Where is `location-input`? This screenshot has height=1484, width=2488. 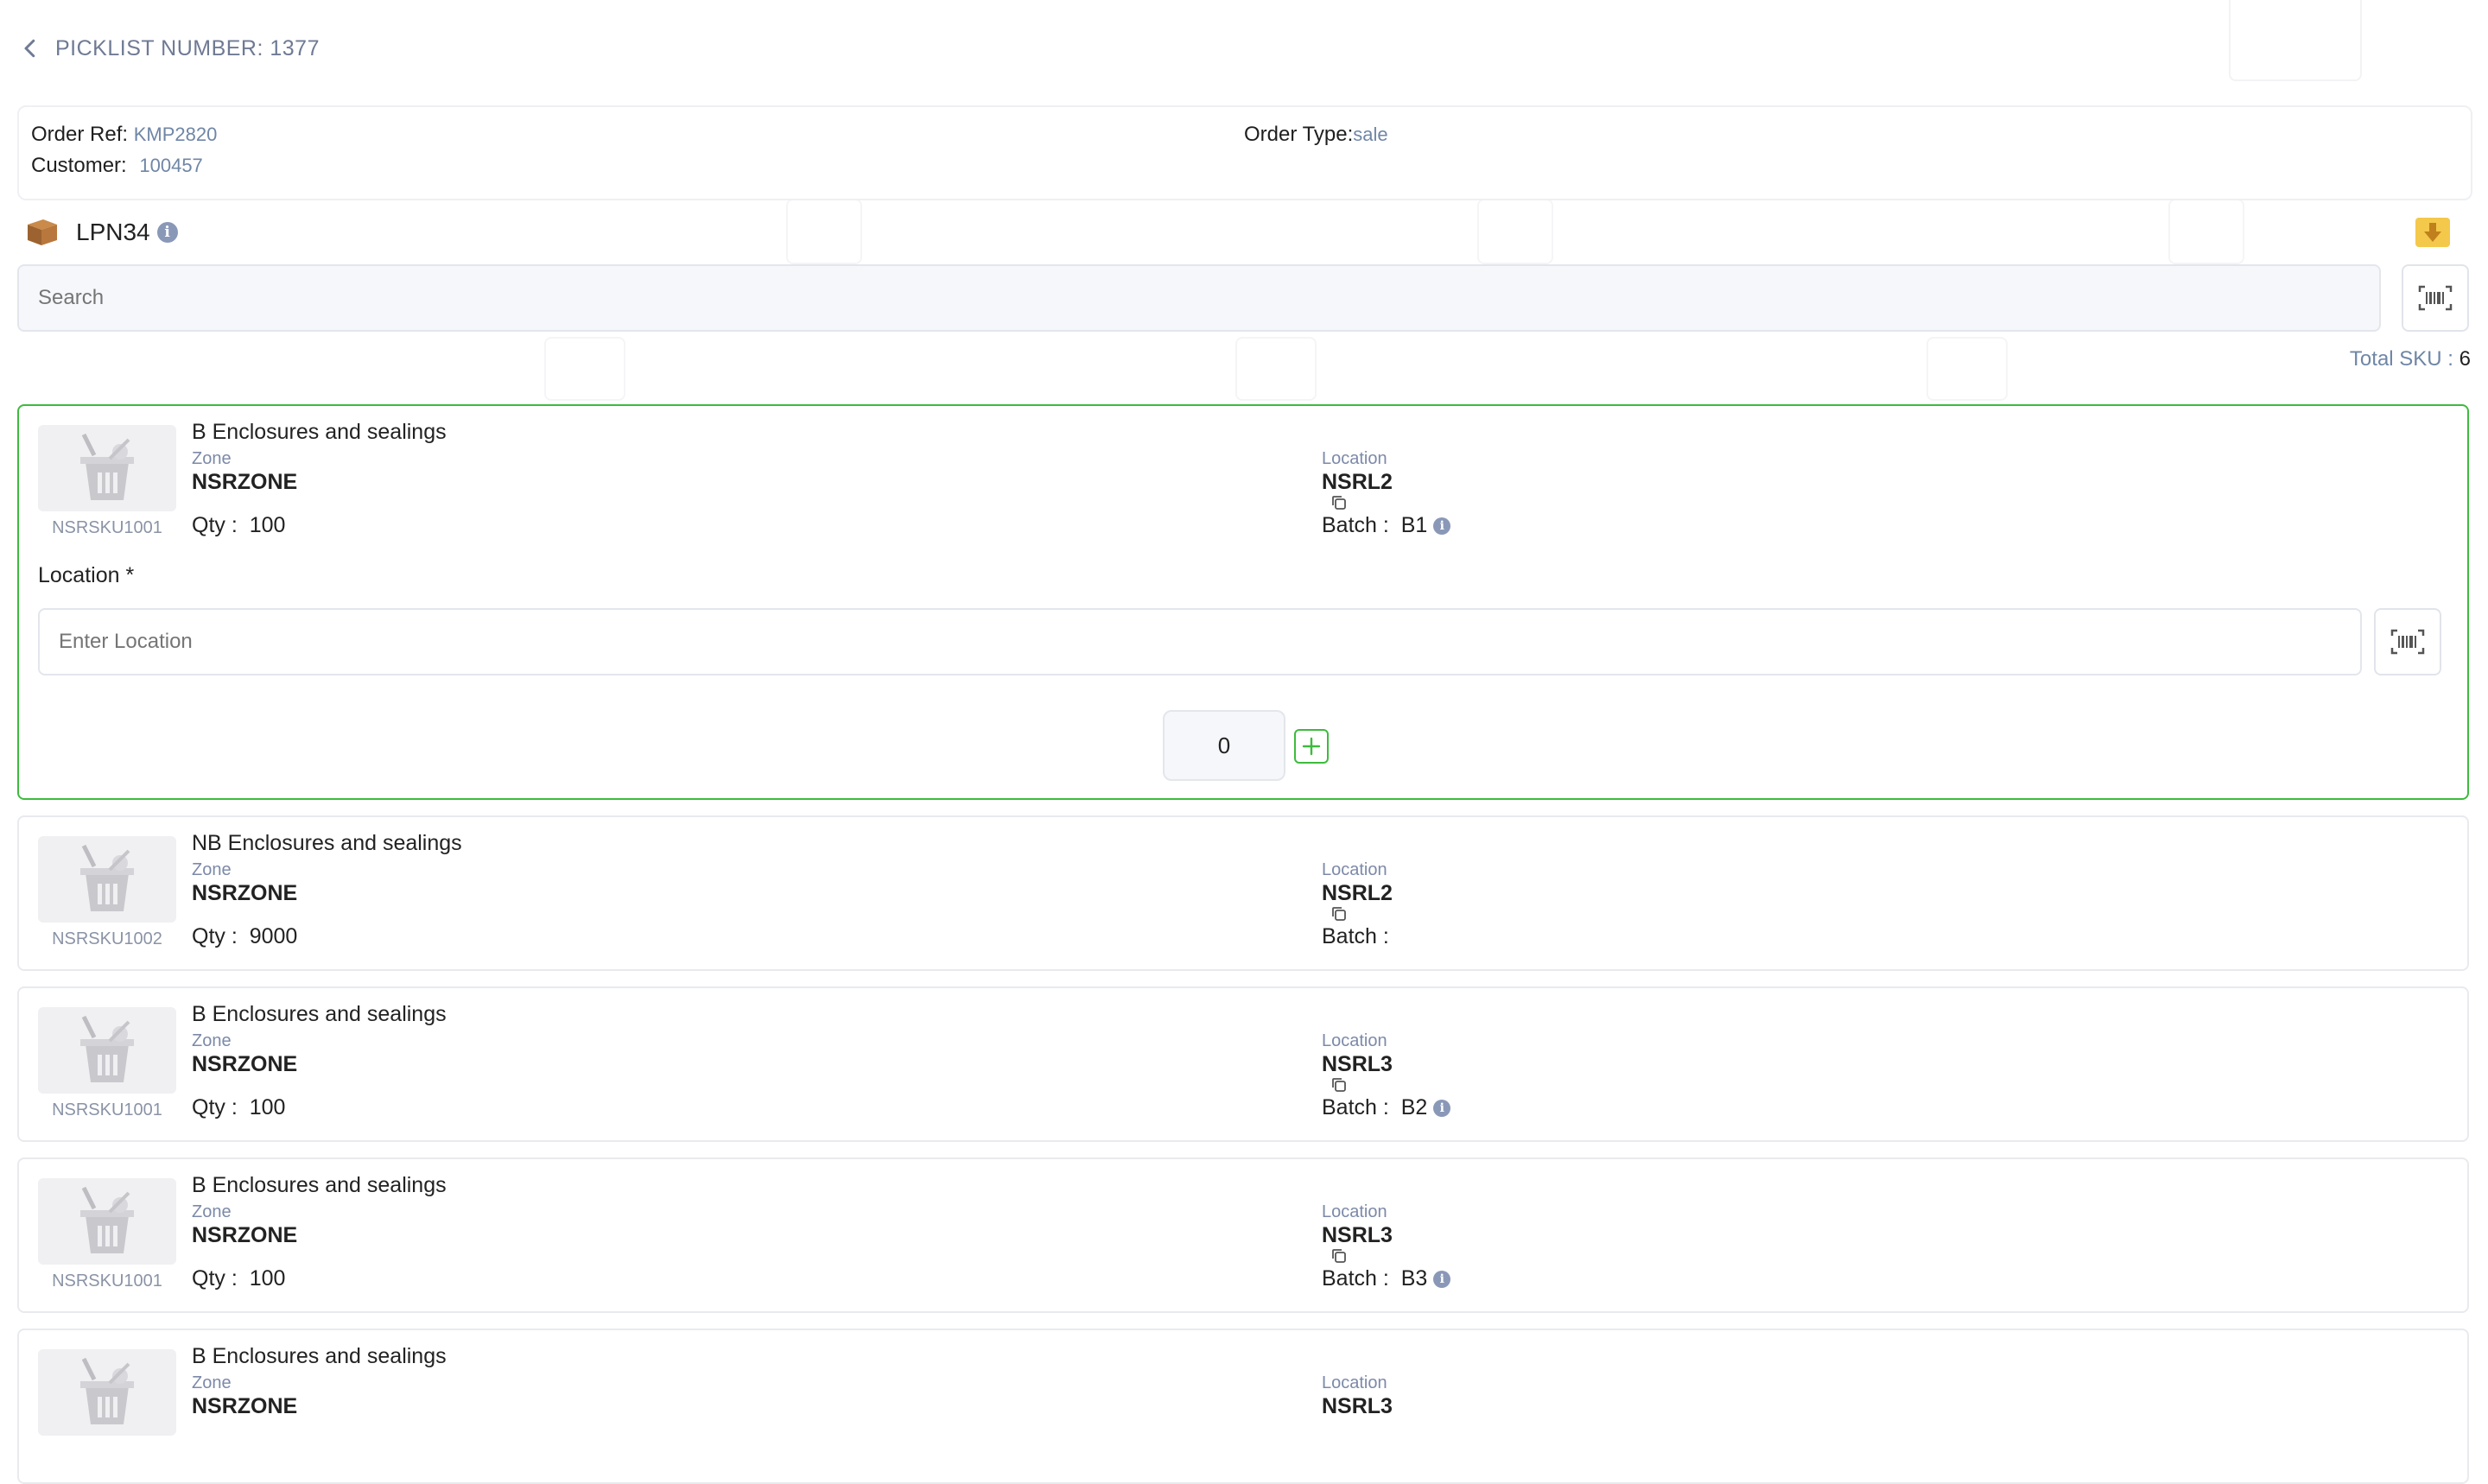 location-input is located at coordinates (1200, 641).